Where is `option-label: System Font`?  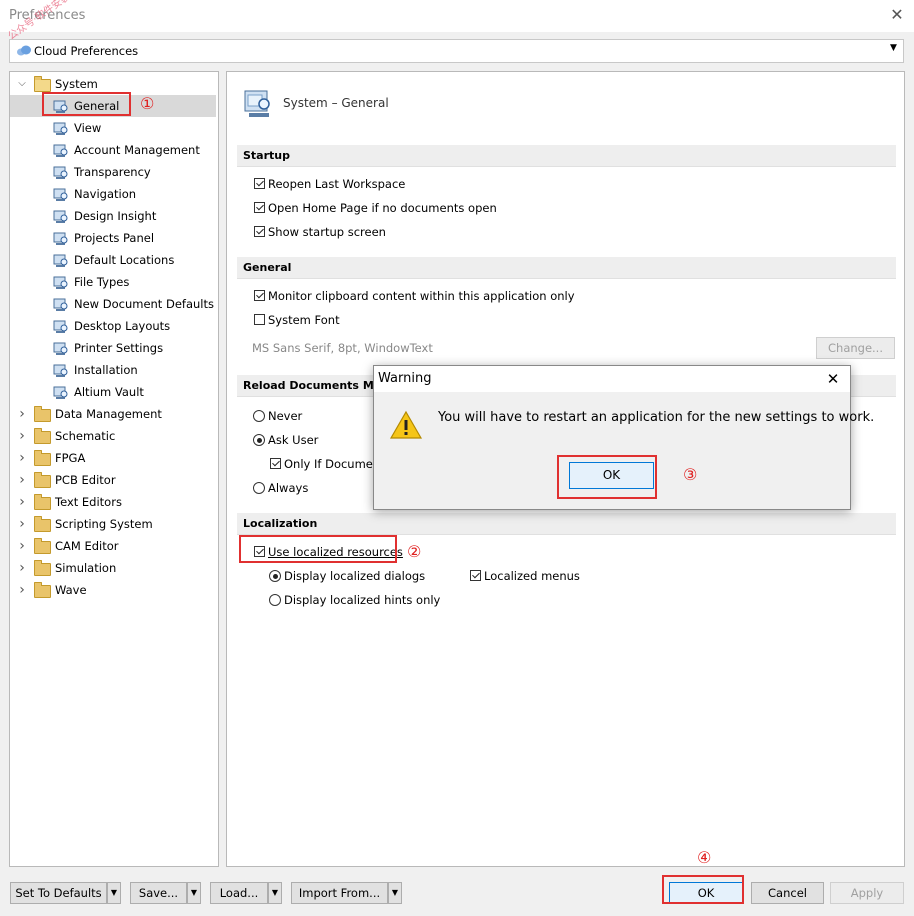
option-label: System Font is located at coordinates (304, 320).